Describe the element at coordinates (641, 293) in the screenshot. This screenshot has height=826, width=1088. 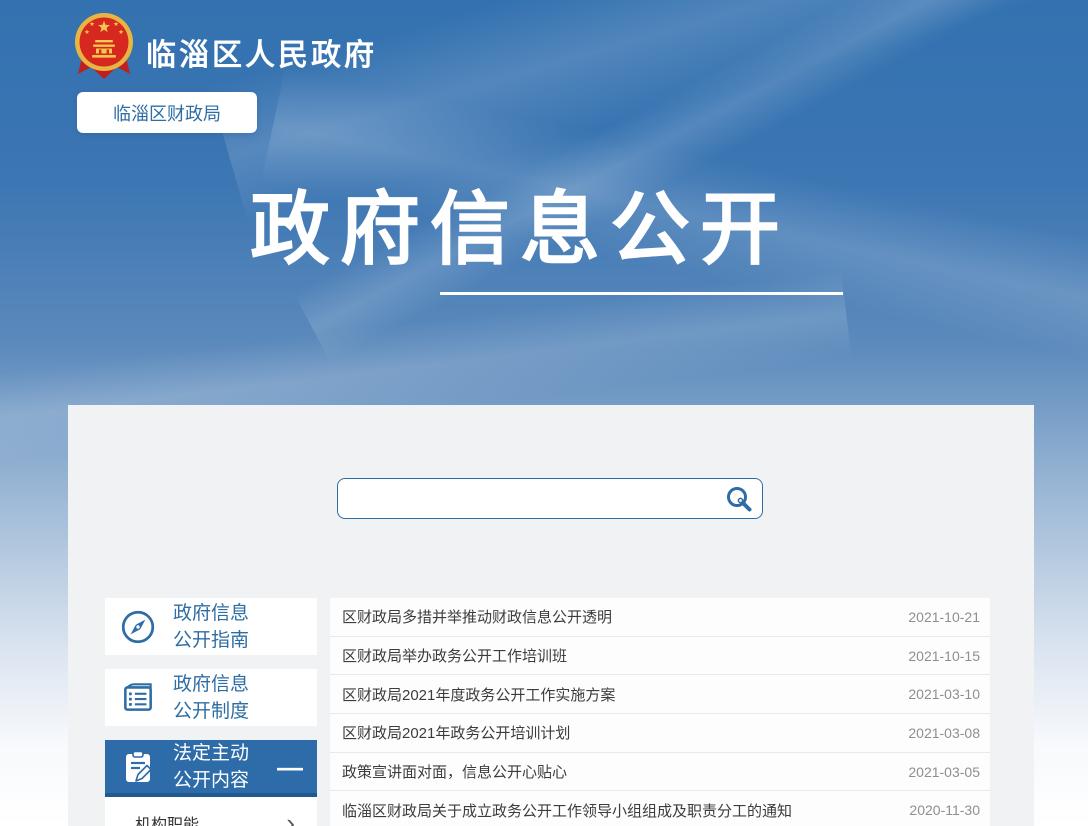
I see `page-title-underline` at that location.